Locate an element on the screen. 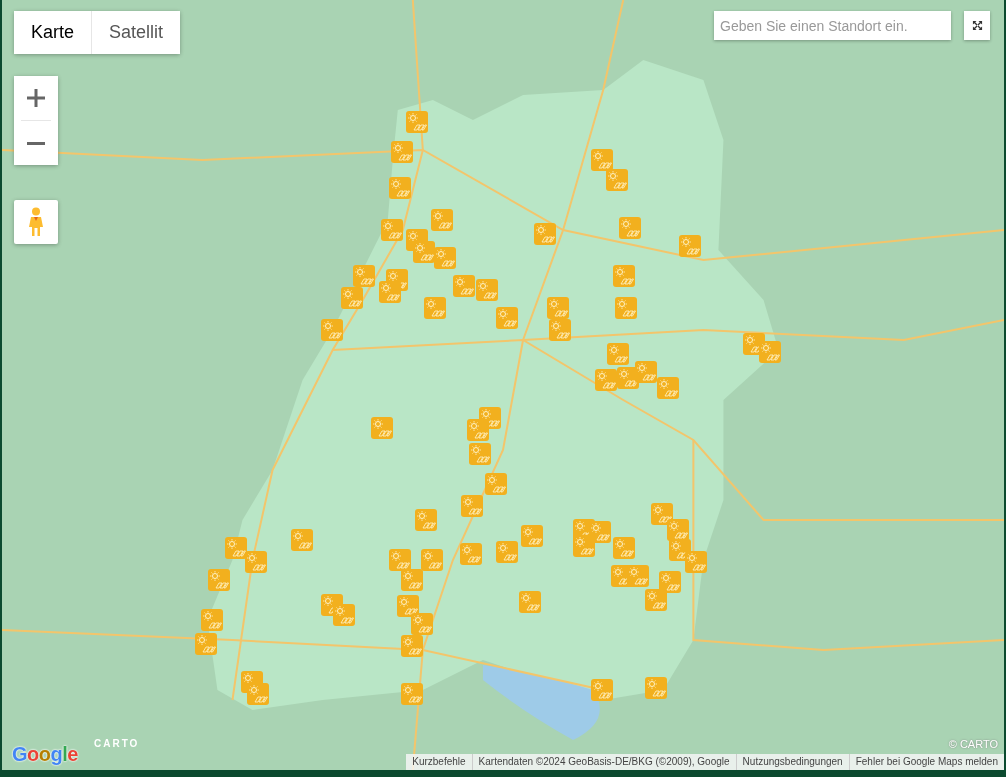 This screenshot has width=1006, height=777. copyright-text: © CARTO is located at coordinates (973, 744).